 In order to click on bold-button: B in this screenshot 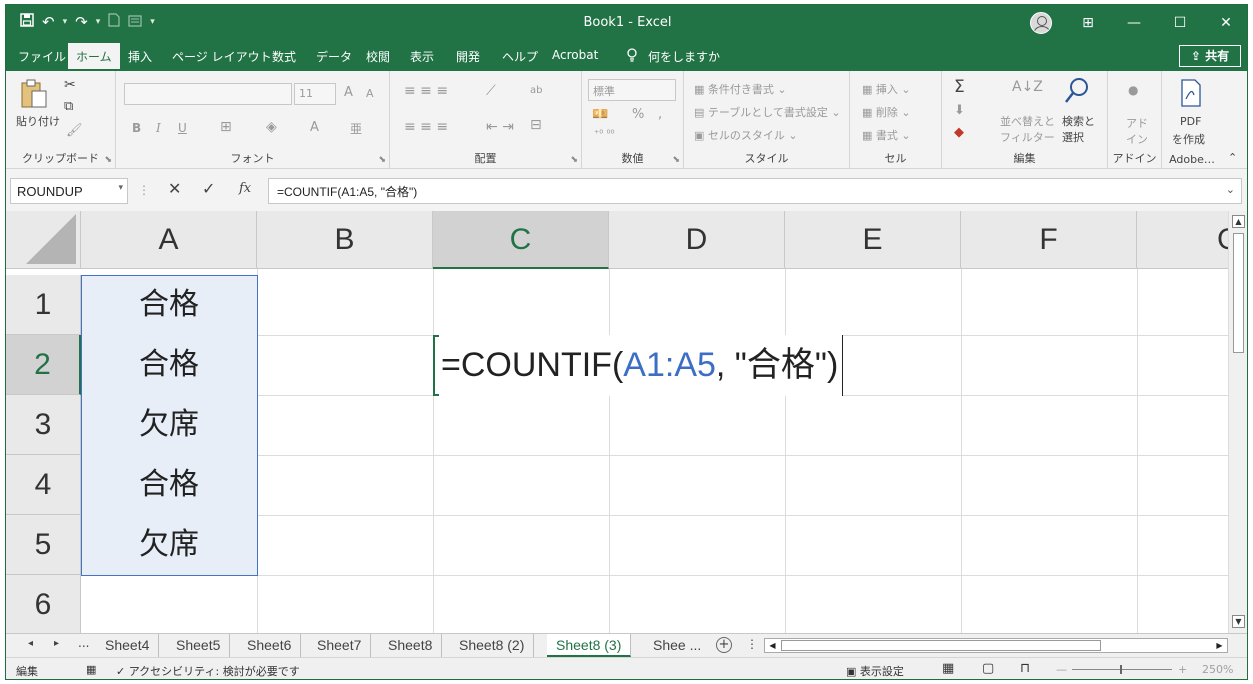, I will do `click(136, 128)`.